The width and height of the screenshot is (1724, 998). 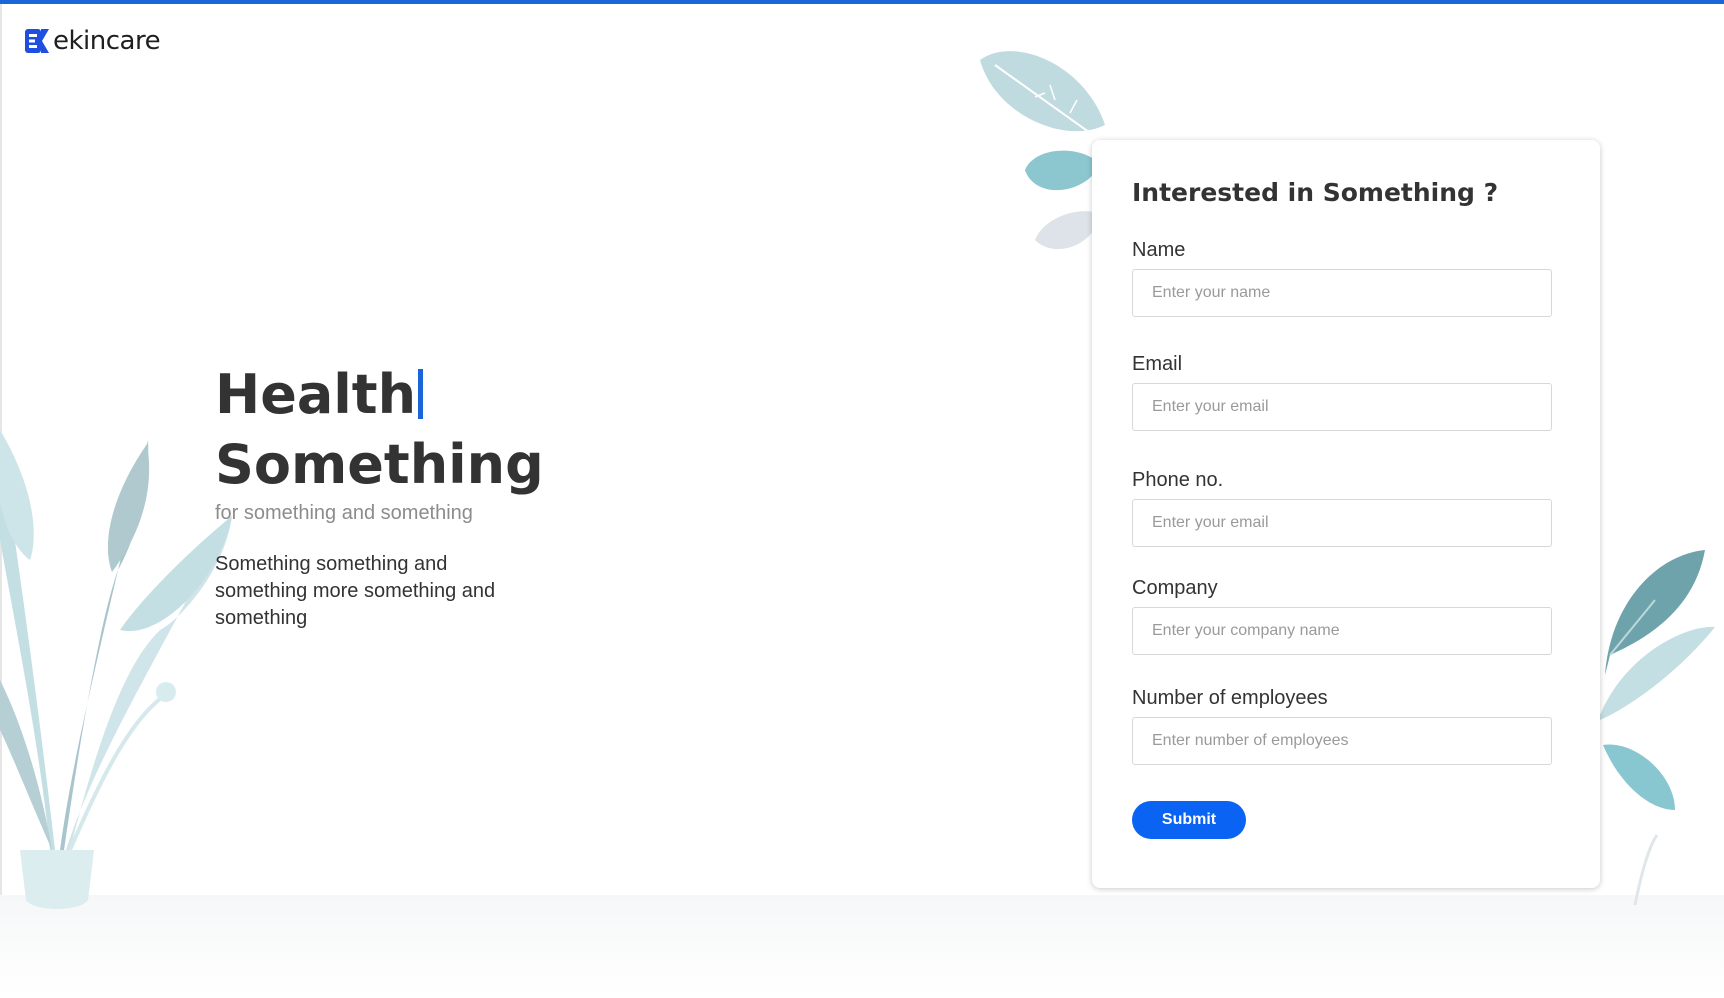 What do you see at coordinates (316, 394) in the screenshot?
I see `headline-line-1: Health` at bounding box center [316, 394].